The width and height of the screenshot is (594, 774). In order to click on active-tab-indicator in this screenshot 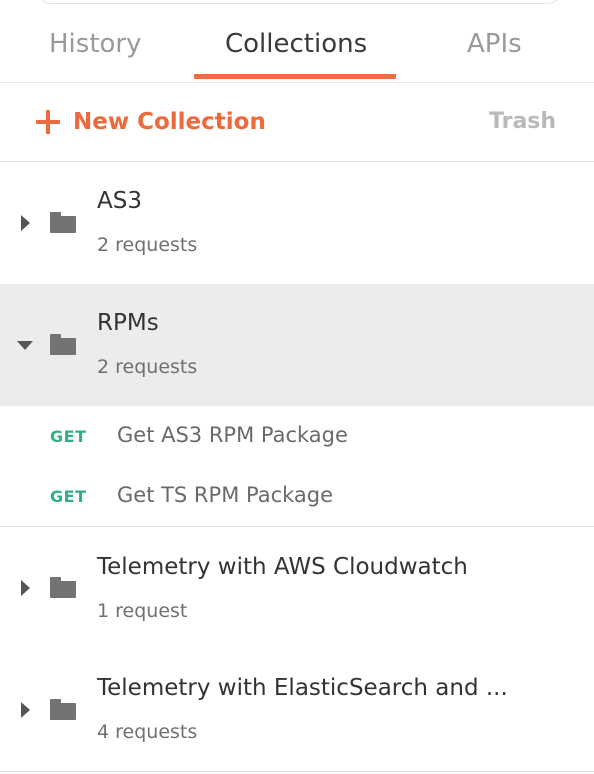, I will do `click(295, 76)`.